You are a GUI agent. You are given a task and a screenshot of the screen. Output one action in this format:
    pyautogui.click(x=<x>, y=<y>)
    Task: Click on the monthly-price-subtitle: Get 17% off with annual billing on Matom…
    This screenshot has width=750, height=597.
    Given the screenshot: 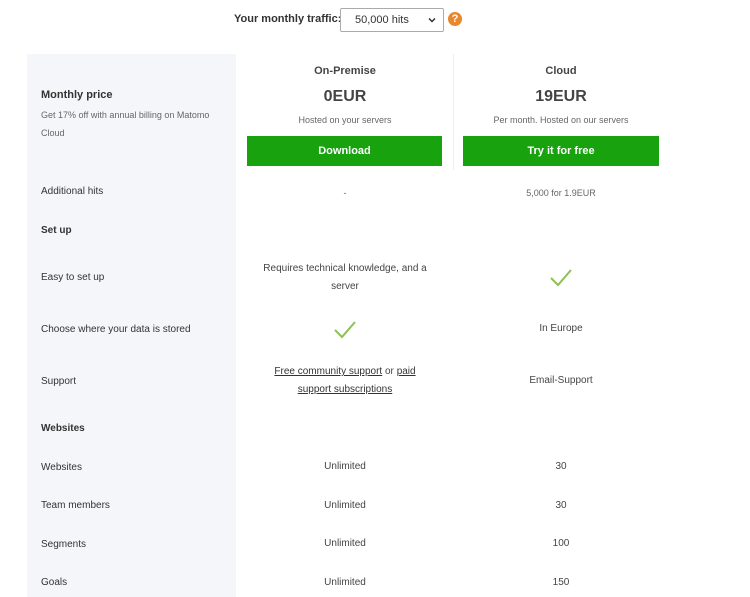 What is the action you would take?
    pyautogui.click(x=125, y=124)
    